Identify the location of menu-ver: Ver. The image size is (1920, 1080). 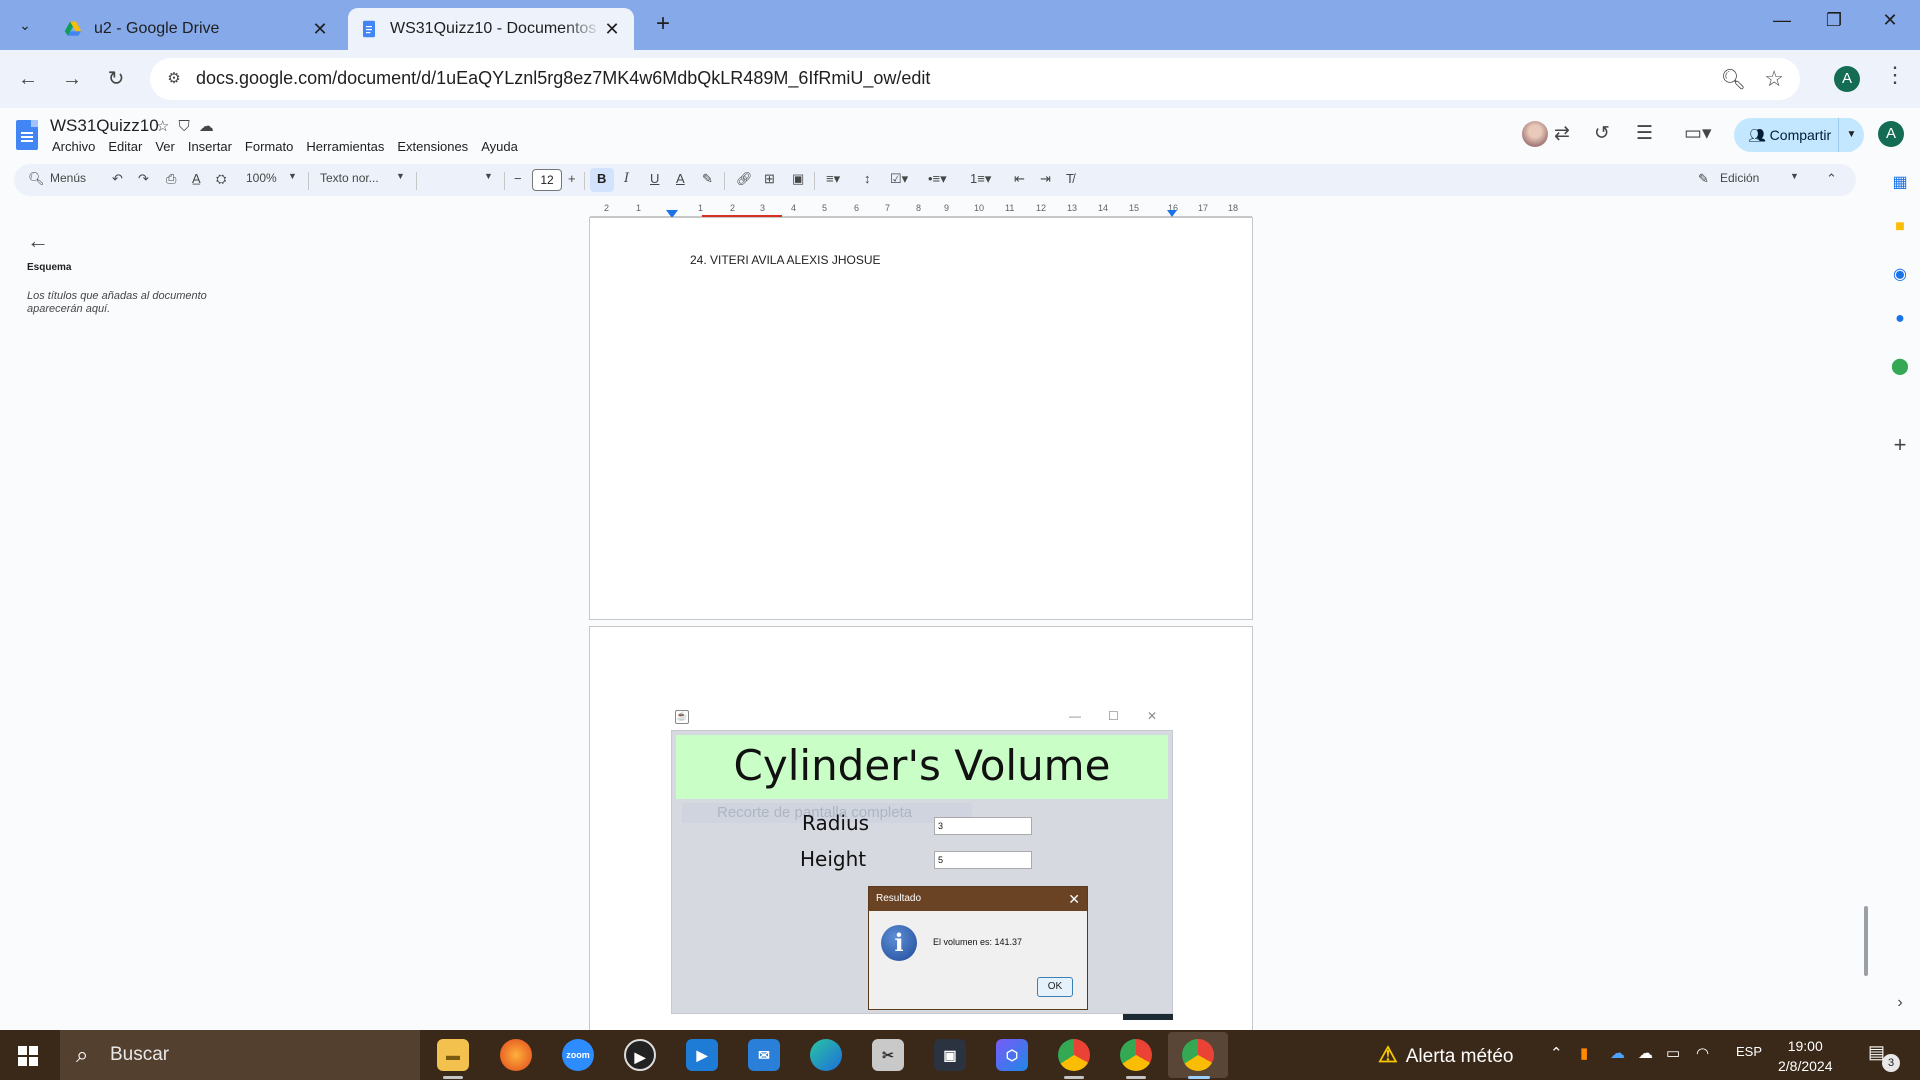
(165, 146).